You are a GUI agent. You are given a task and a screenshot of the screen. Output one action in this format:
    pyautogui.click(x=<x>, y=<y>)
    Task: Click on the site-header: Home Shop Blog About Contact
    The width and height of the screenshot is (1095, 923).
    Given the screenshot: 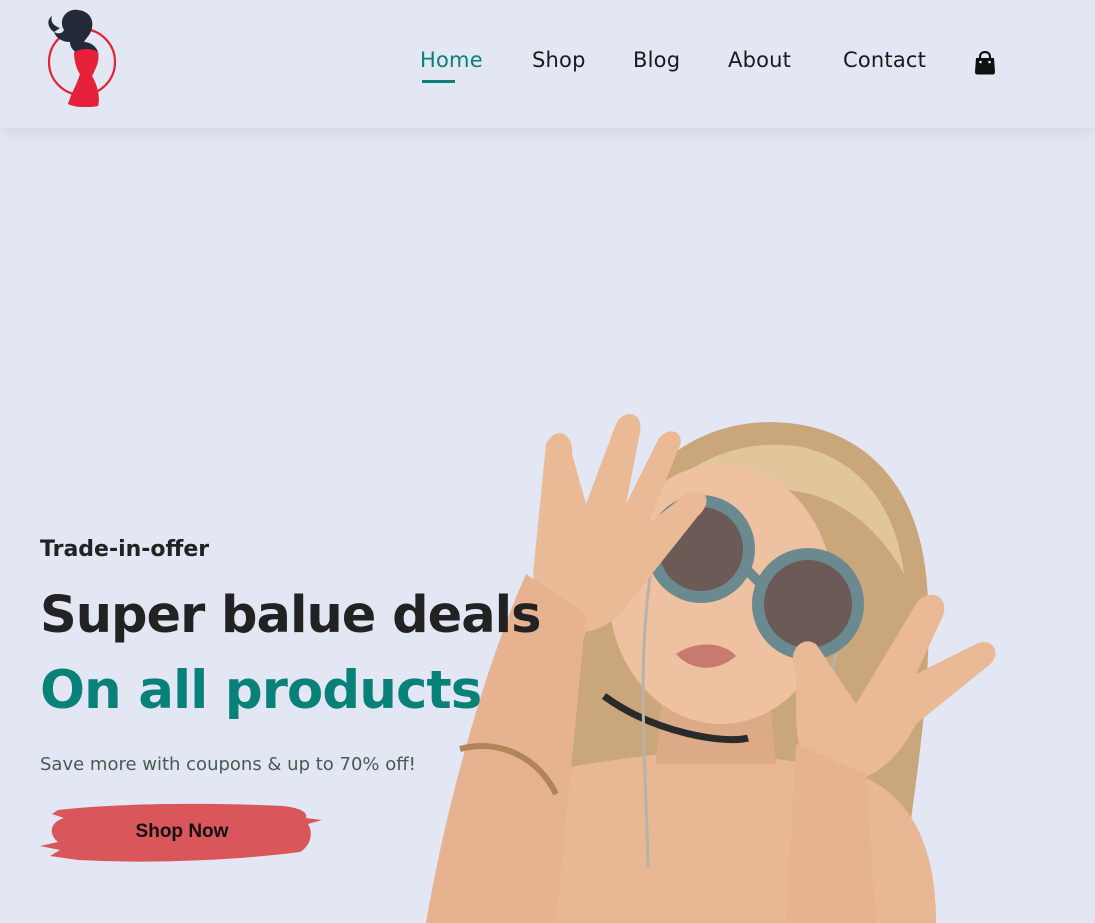 What is the action you would take?
    pyautogui.click(x=547, y=64)
    